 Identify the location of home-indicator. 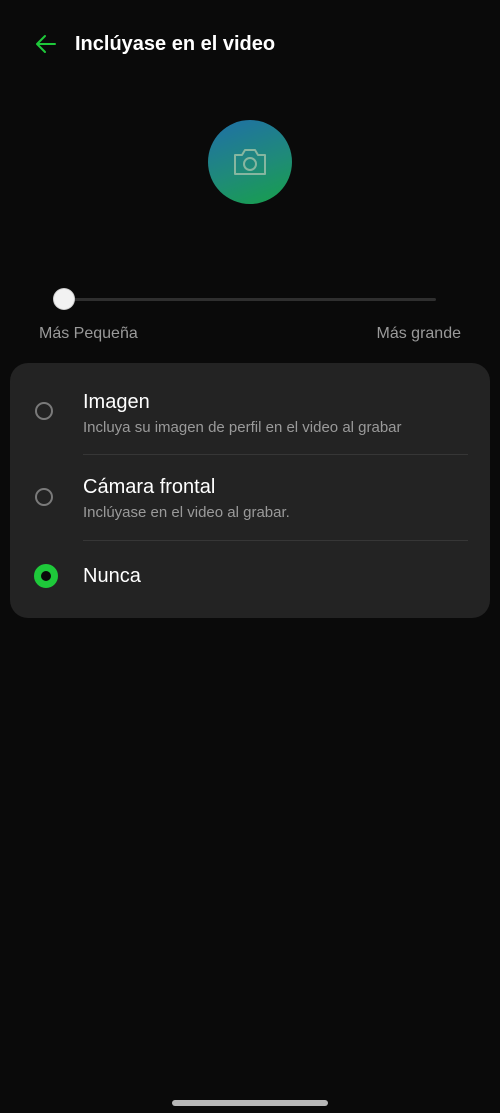
(250, 1103).